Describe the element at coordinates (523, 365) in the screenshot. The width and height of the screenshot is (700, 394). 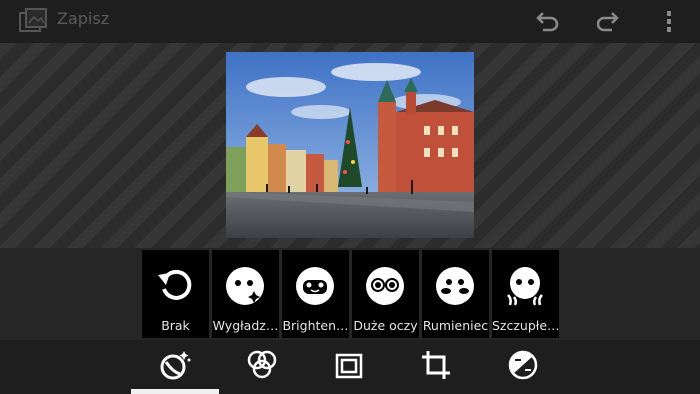
I see `adjust-tool-icon` at that location.